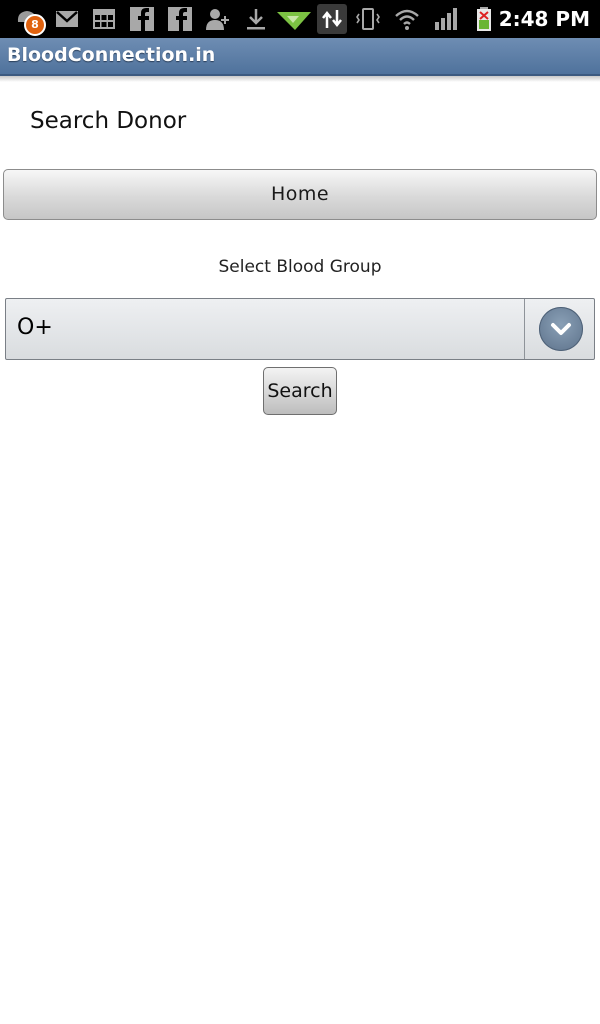 The width and height of the screenshot is (600, 1024). I want to click on dropdown-button, so click(561, 329).